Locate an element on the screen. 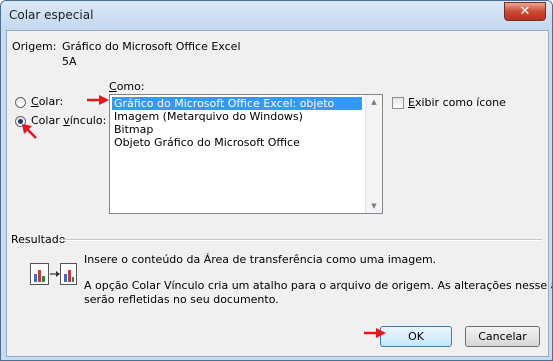 This screenshot has height=361, width=553. title-bar: Colar especial ✕ is located at coordinates (276, 15).